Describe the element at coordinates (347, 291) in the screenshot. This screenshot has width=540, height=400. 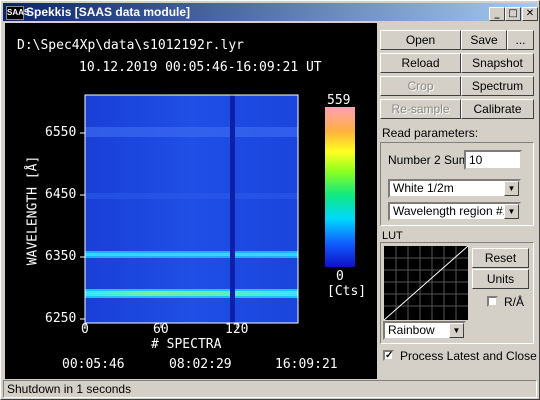
I see `colorbar-unit-label: [Cts]` at that location.